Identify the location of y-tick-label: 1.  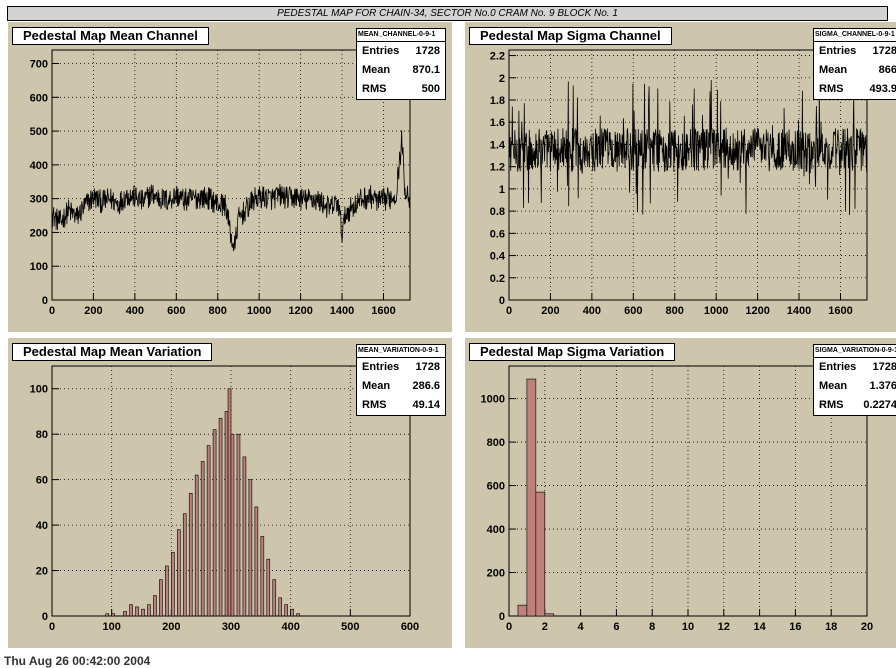
(502, 190).